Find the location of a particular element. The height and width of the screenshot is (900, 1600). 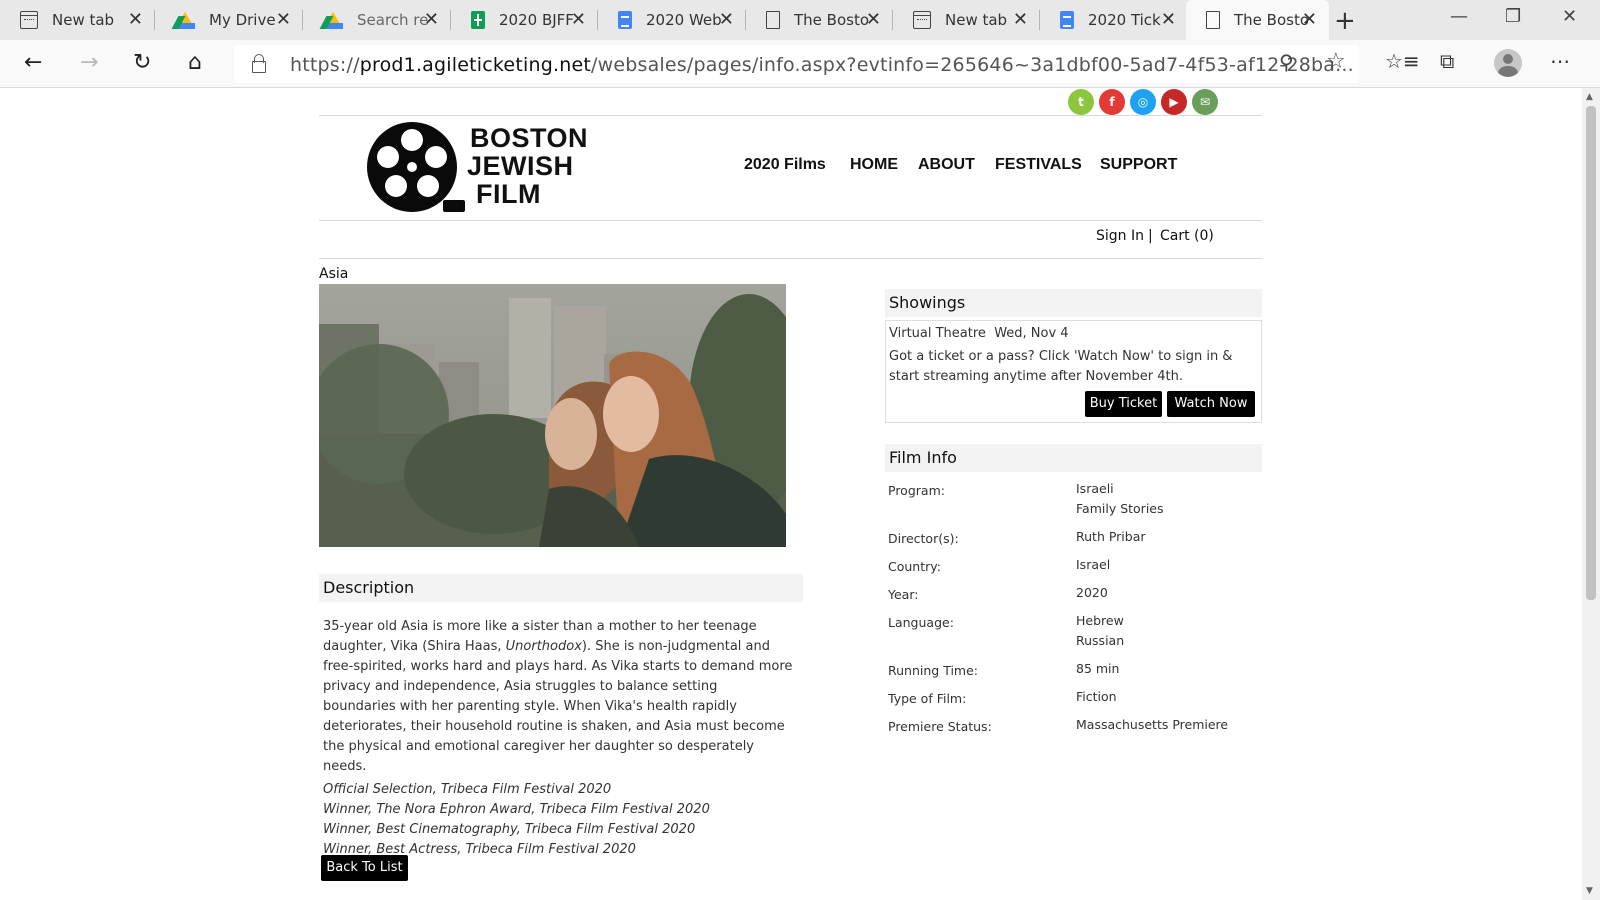

info-value-language: Hebrew Russian is located at coordinates (1100, 630).